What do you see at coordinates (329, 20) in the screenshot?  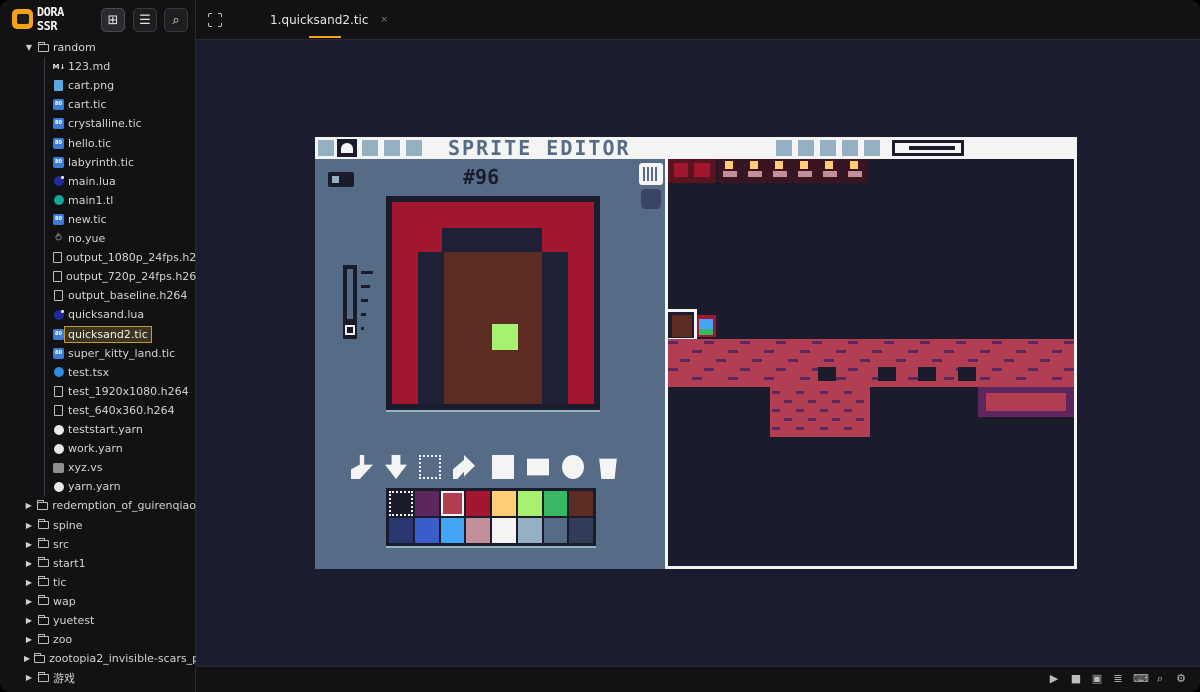 I see `tab-quicksand2: 1.quicksand2.tic ×` at bounding box center [329, 20].